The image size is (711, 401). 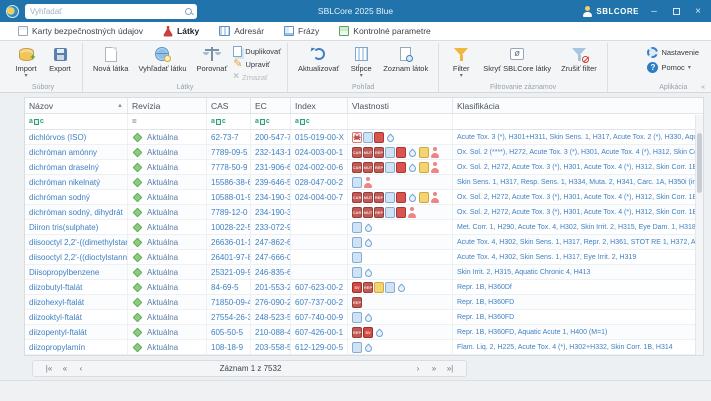 What do you see at coordinates (163, 54) in the screenshot?
I see `globe-search-icon` at bounding box center [163, 54].